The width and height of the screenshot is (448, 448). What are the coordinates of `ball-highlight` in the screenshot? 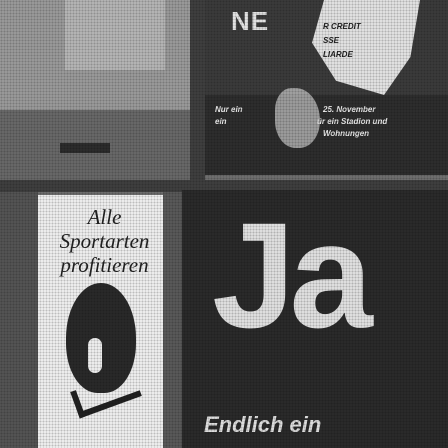 It's located at (95, 355).